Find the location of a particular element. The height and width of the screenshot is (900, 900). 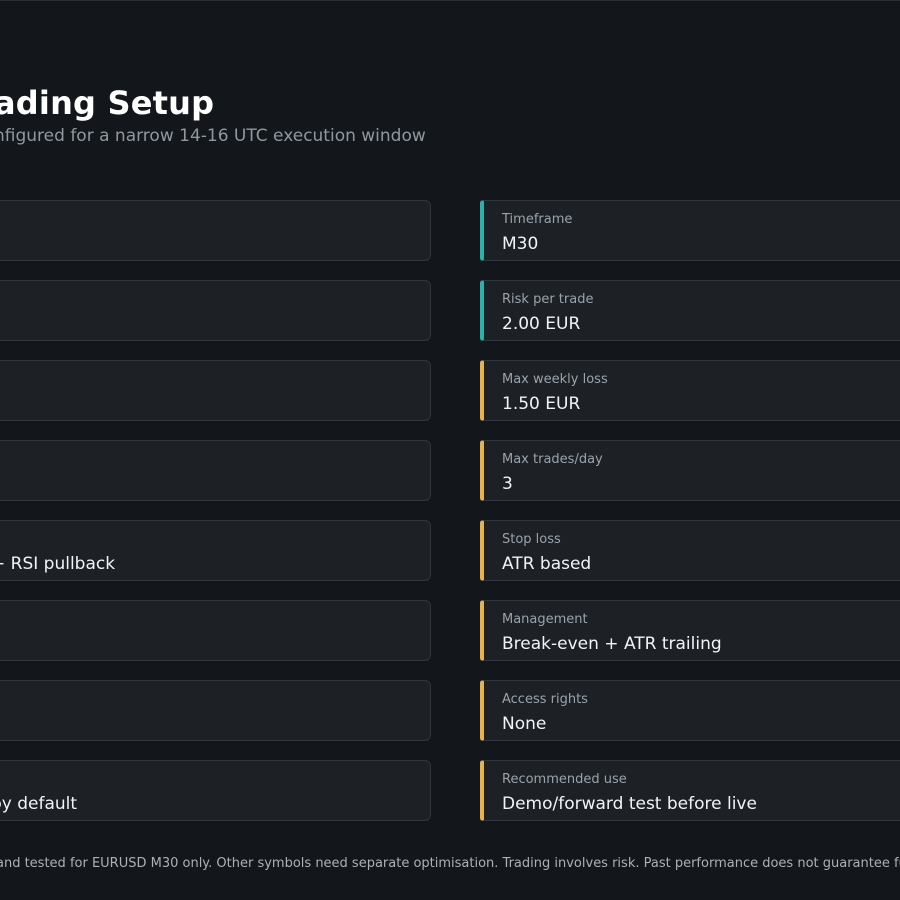

timeframe-label: Timeframe is located at coordinates (537, 219).